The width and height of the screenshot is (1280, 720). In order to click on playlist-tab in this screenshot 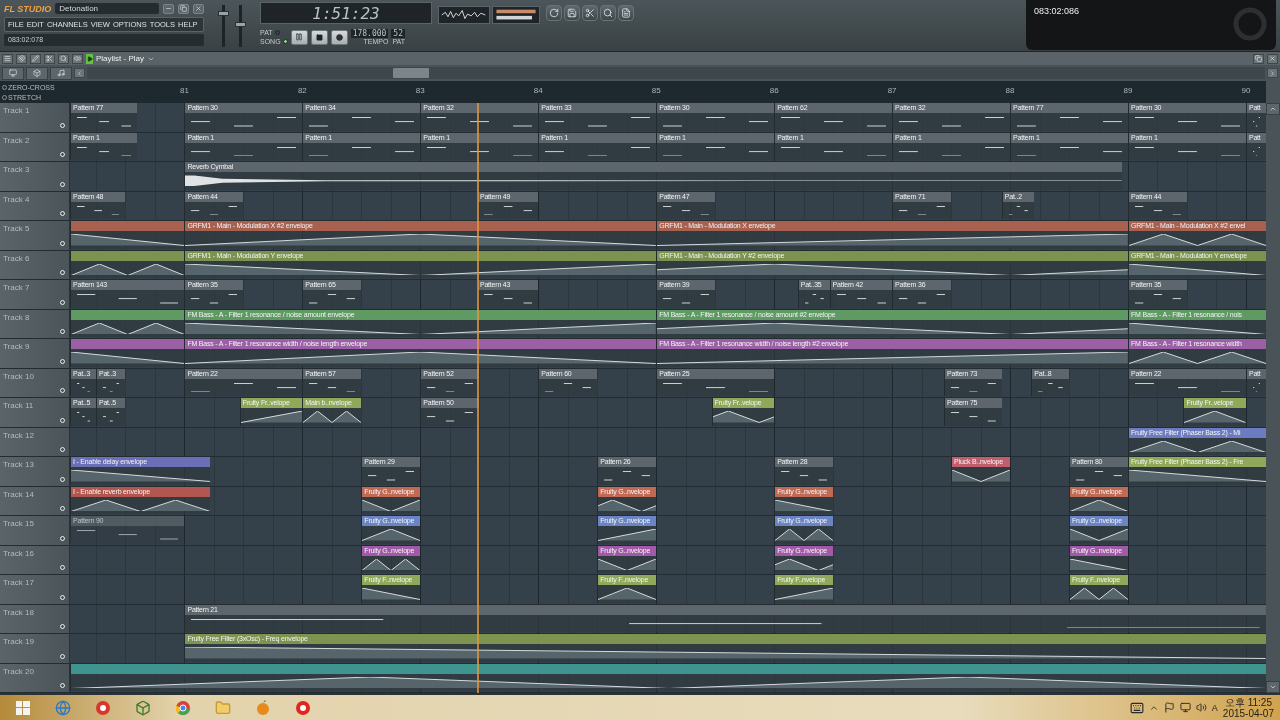, I will do `click(13, 73)`.